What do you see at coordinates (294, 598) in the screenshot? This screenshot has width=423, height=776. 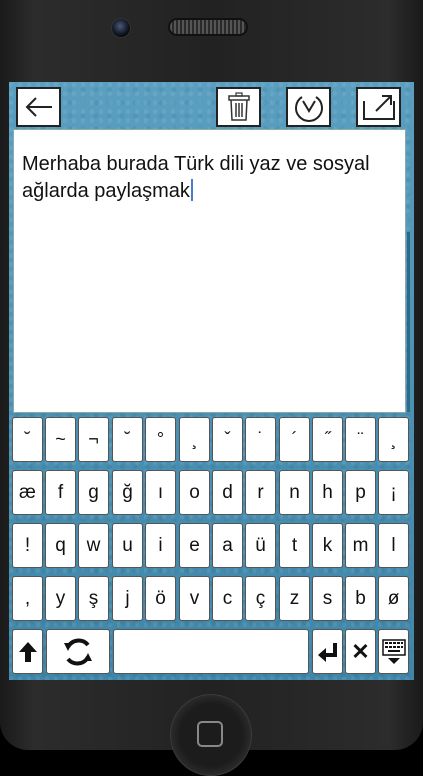 I see `letter-key-row4-9: z` at bounding box center [294, 598].